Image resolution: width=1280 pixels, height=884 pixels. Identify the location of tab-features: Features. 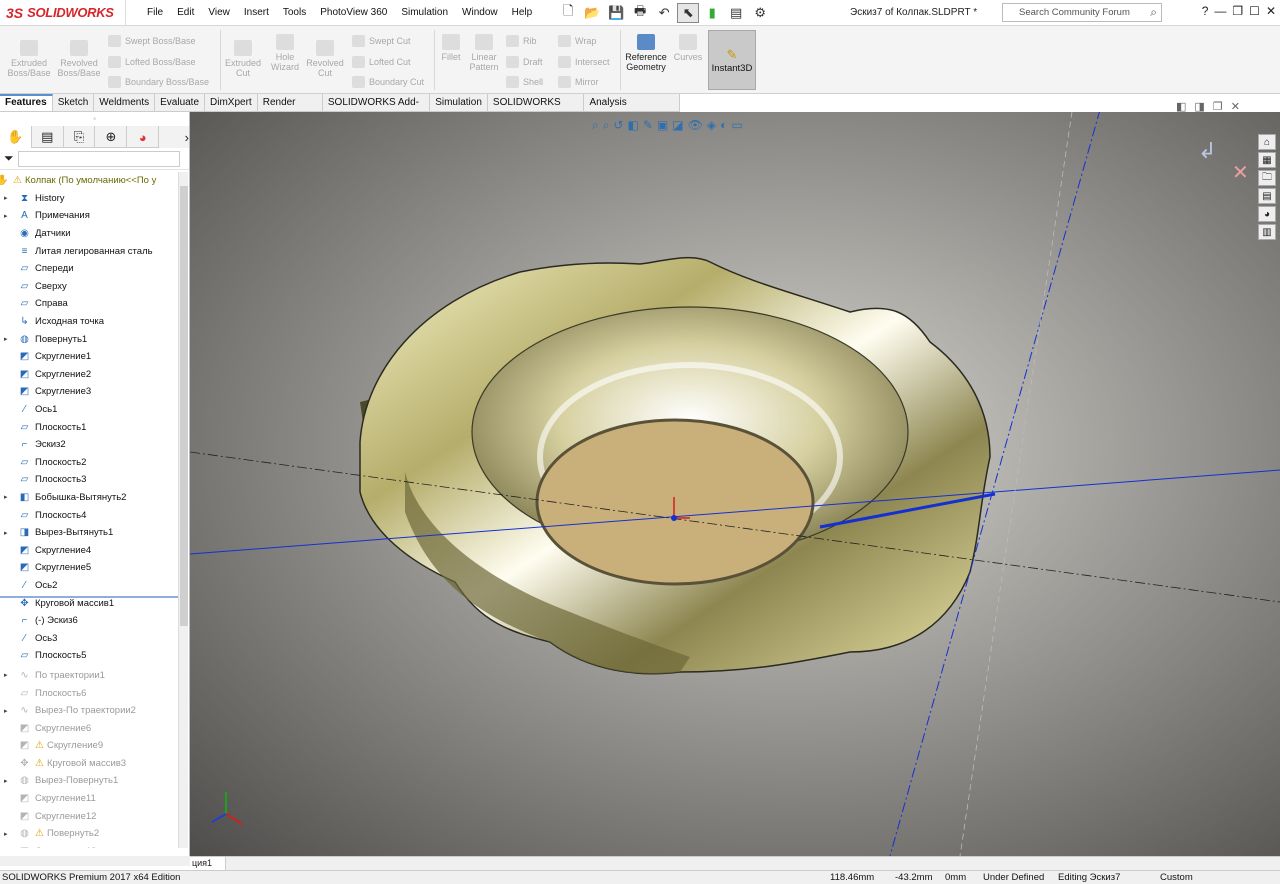
(26, 102).